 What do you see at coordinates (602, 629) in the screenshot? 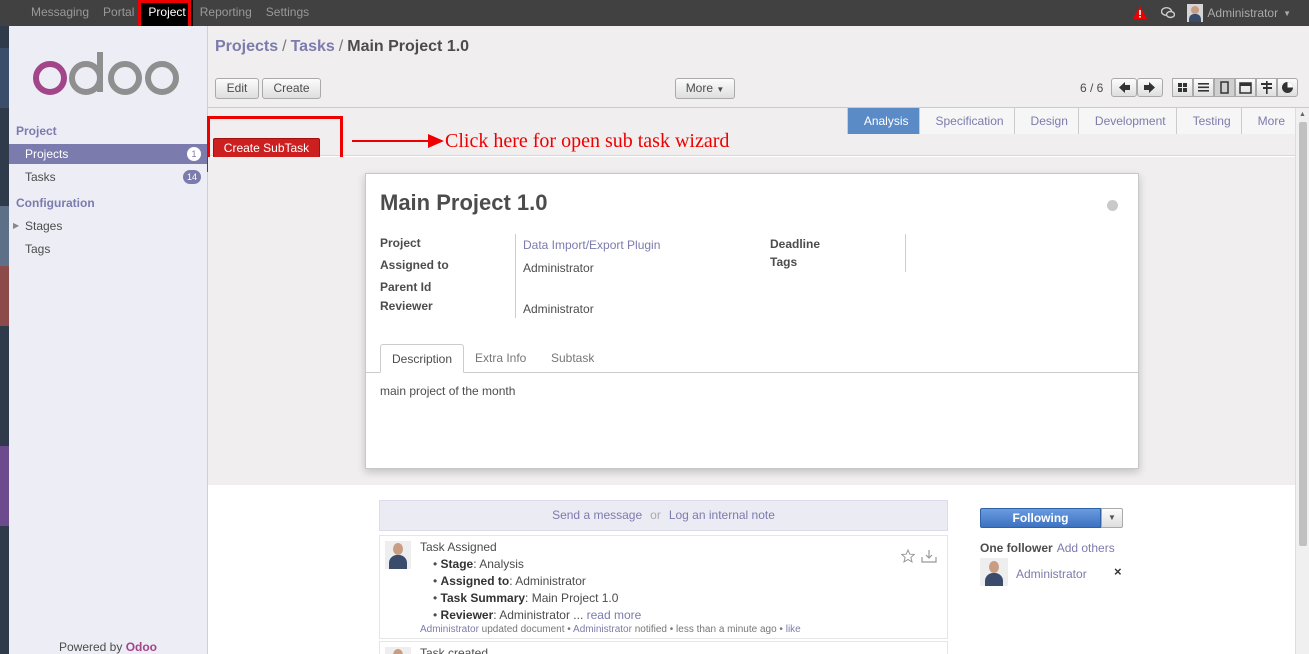
I see `notified-link: Administrator` at bounding box center [602, 629].